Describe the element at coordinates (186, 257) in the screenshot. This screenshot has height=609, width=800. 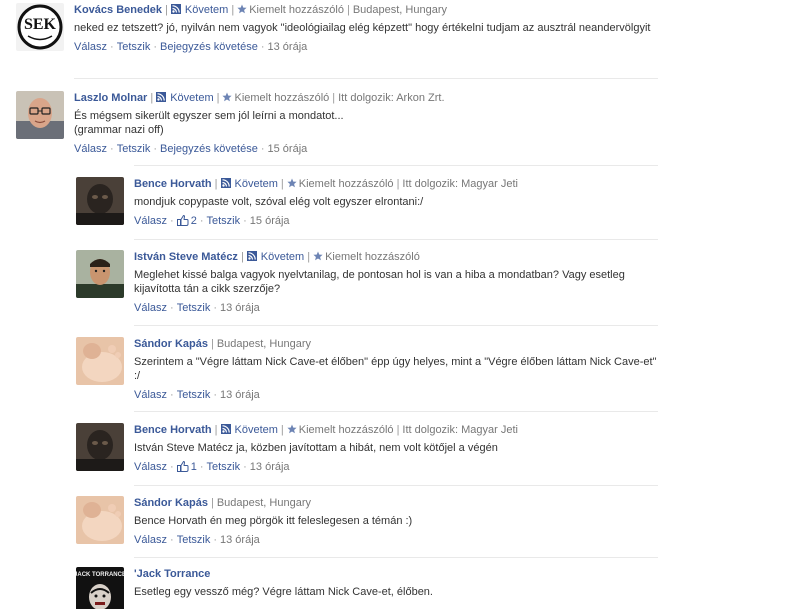
I see `author-name: István Steve Matécz` at that location.